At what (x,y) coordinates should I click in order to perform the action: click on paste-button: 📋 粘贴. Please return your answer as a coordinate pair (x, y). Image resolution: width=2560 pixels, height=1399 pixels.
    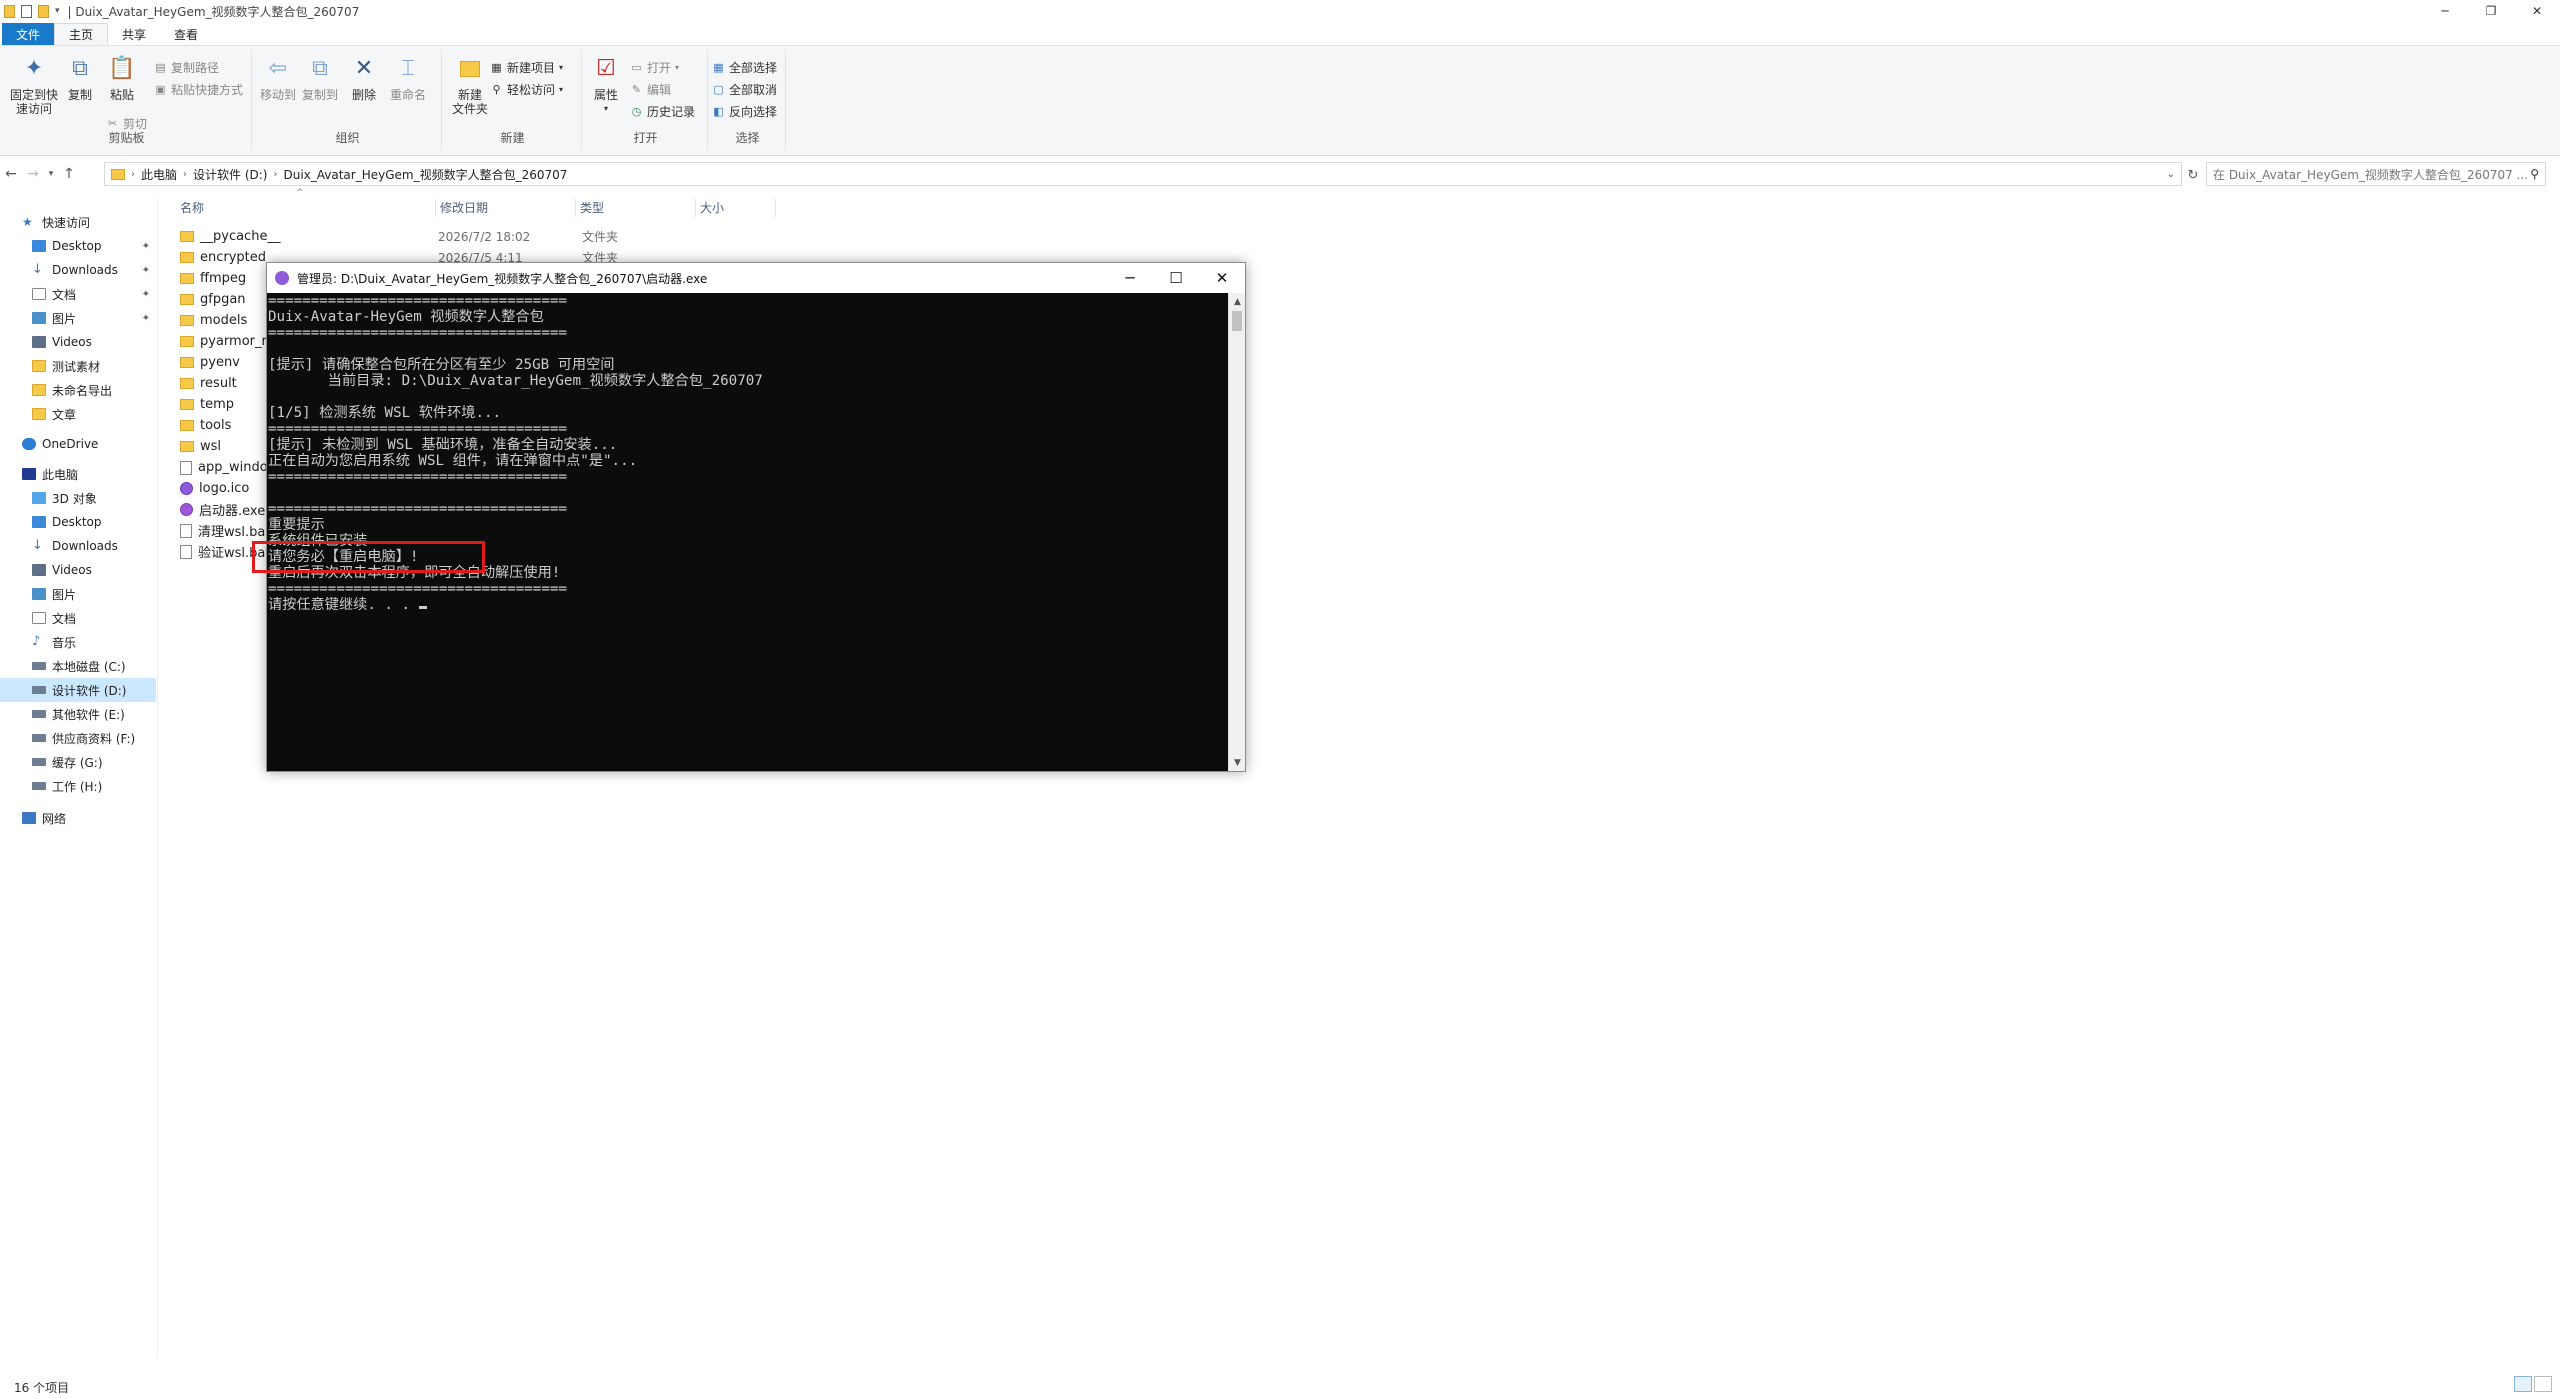
    Looking at the image, I should click on (122, 78).